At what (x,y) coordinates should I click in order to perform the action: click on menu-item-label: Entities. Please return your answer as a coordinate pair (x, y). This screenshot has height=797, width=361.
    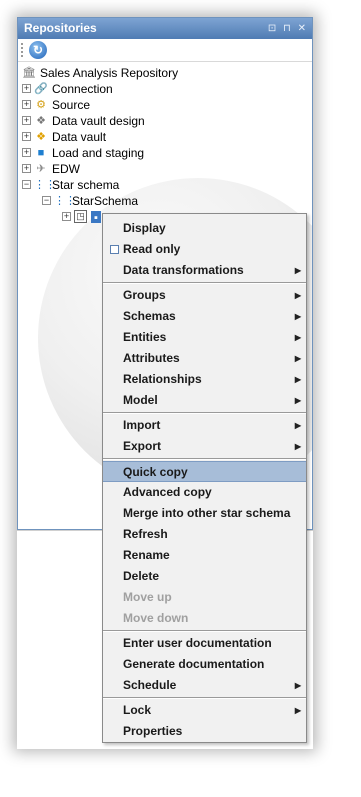
    Looking at the image, I should click on (145, 337).